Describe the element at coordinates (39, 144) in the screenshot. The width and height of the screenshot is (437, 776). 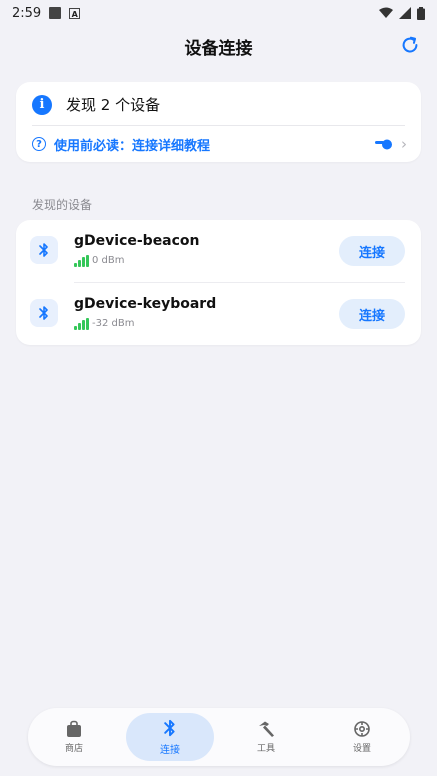
I see `help-icon: ?` at that location.